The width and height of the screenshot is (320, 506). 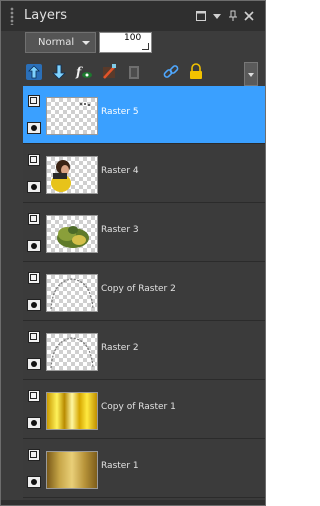 What do you see at coordinates (120, 466) in the screenshot?
I see `layer-name: Raster 1` at bounding box center [120, 466].